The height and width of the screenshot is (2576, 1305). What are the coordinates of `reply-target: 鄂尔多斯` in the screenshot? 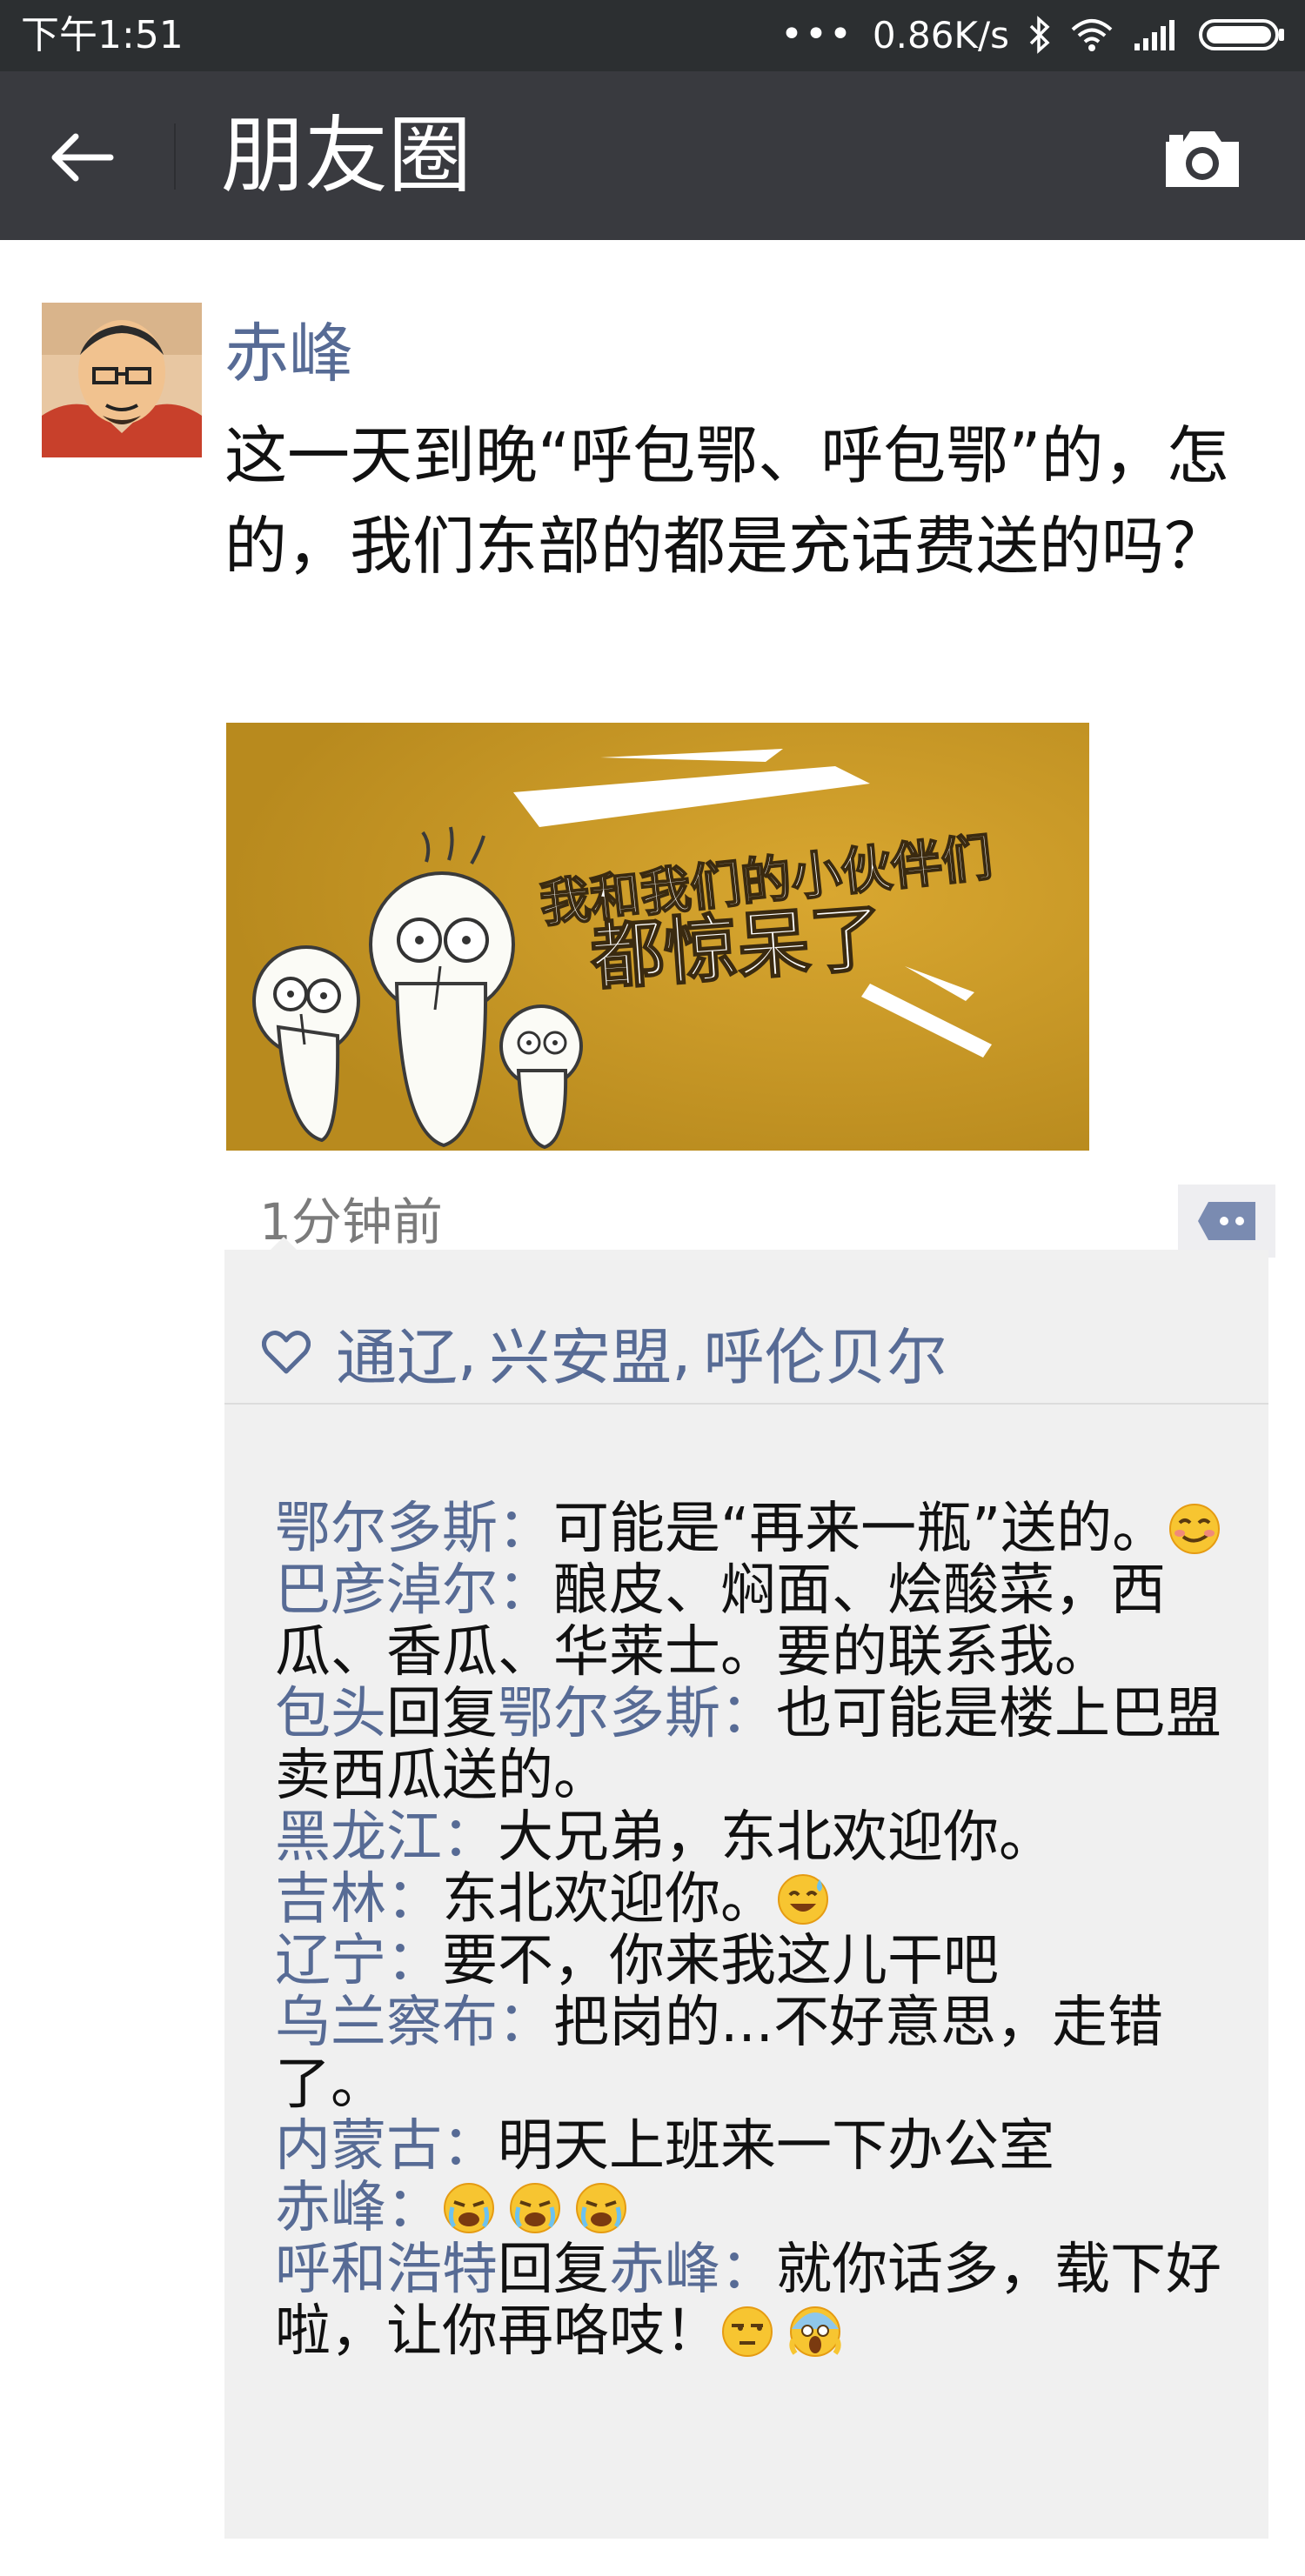 It's located at (609, 1714).